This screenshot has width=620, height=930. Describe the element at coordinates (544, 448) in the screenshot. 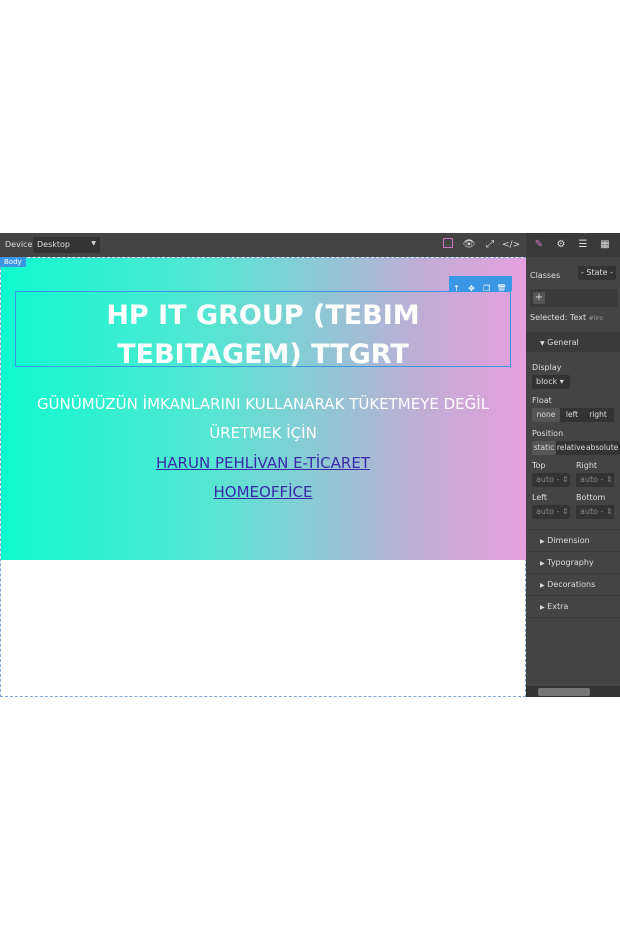

I see `position-static: static` at that location.